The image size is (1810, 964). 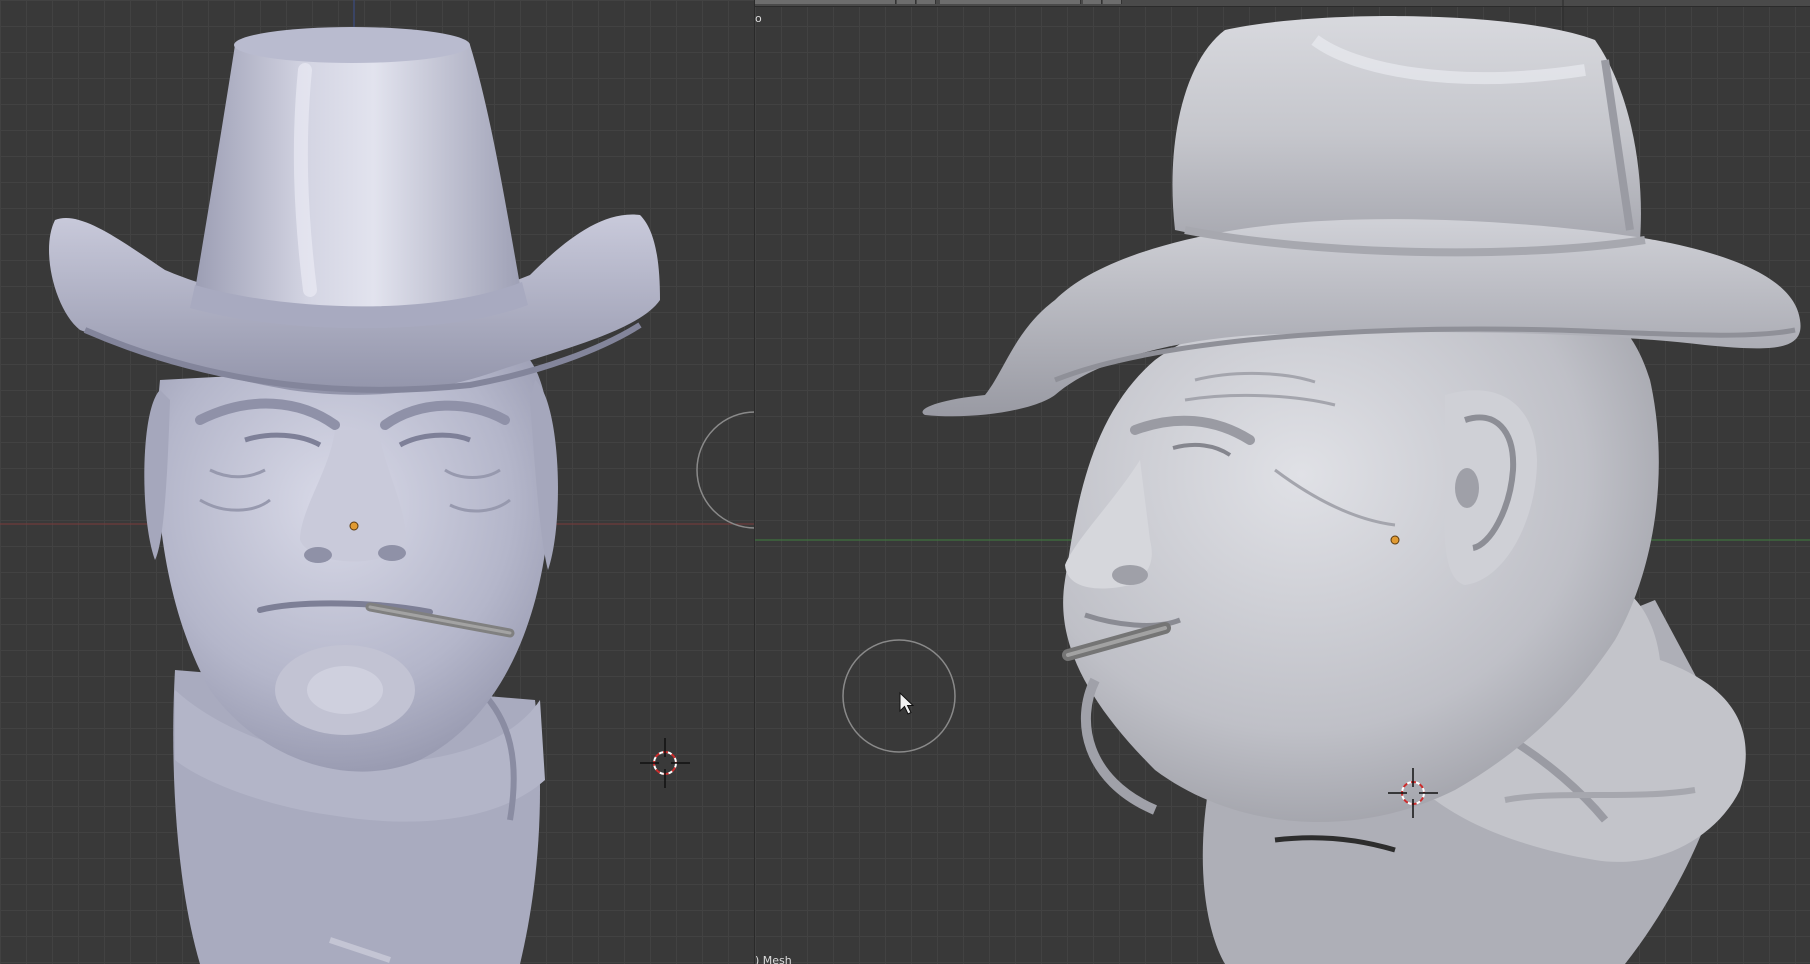 I want to click on mouse-pointer-icon, so click(x=907, y=703).